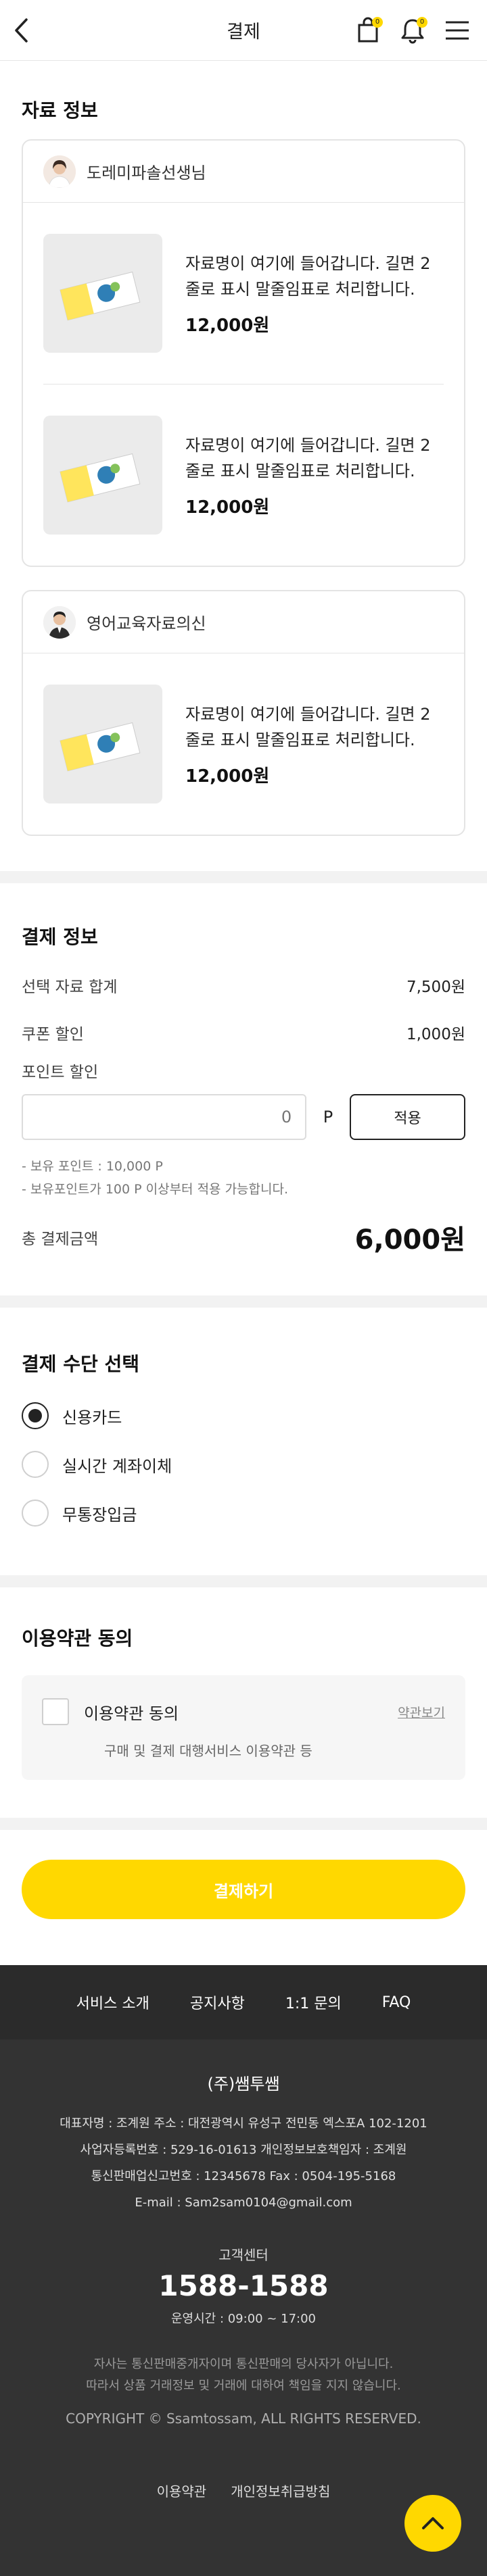  What do you see at coordinates (77, 1639) in the screenshot?
I see `terms-title: 이용약관 동의` at bounding box center [77, 1639].